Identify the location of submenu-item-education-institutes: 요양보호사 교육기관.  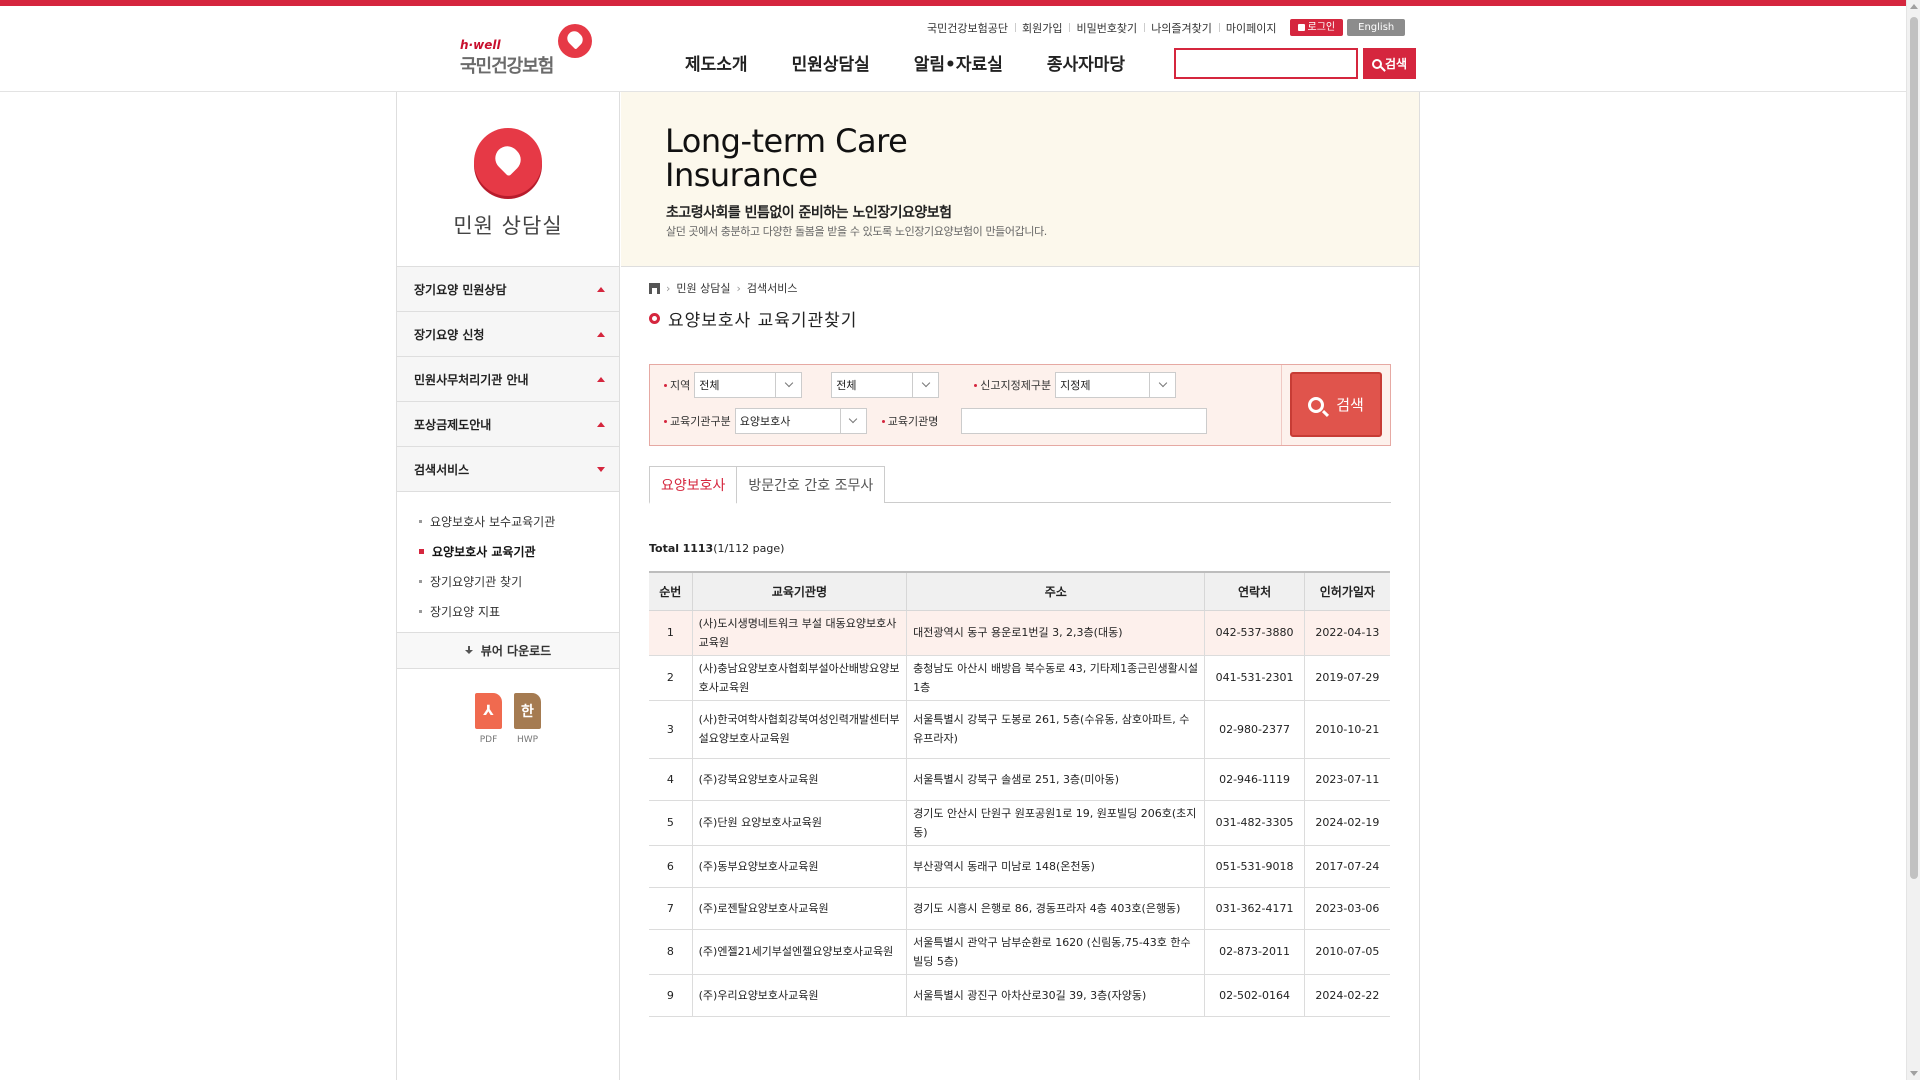
(508, 551).